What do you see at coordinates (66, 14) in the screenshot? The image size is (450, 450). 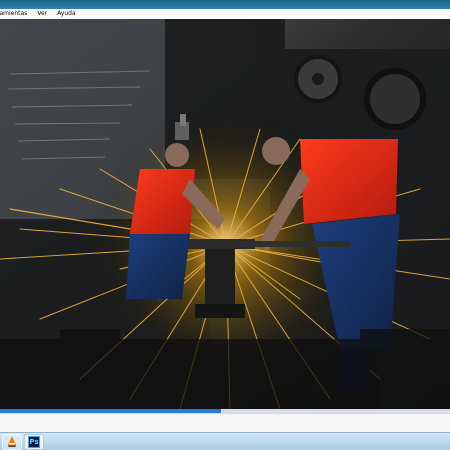 I see `menu-ayuda: Ayuda` at bounding box center [66, 14].